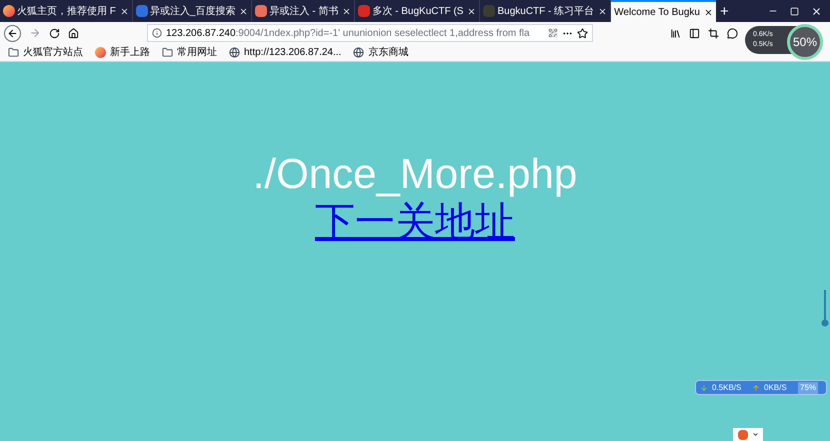  What do you see at coordinates (303, 11) in the screenshot?
I see `tab-title: 异或注入 - 简书` at bounding box center [303, 11].